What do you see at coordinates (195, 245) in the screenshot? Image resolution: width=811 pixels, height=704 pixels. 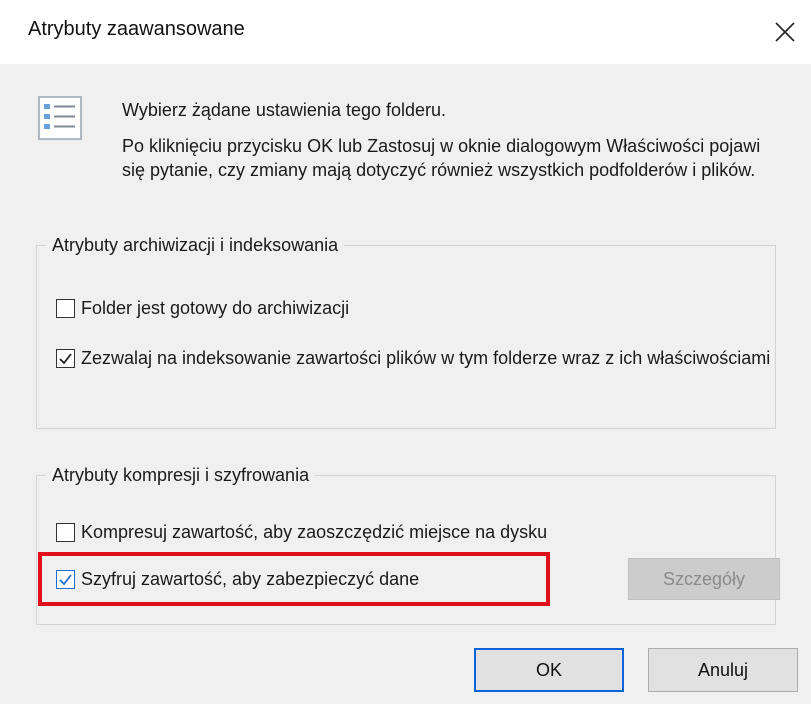 I see `archive-index-group-title: Atrybuty archiwizacji i indeksowania` at bounding box center [195, 245].